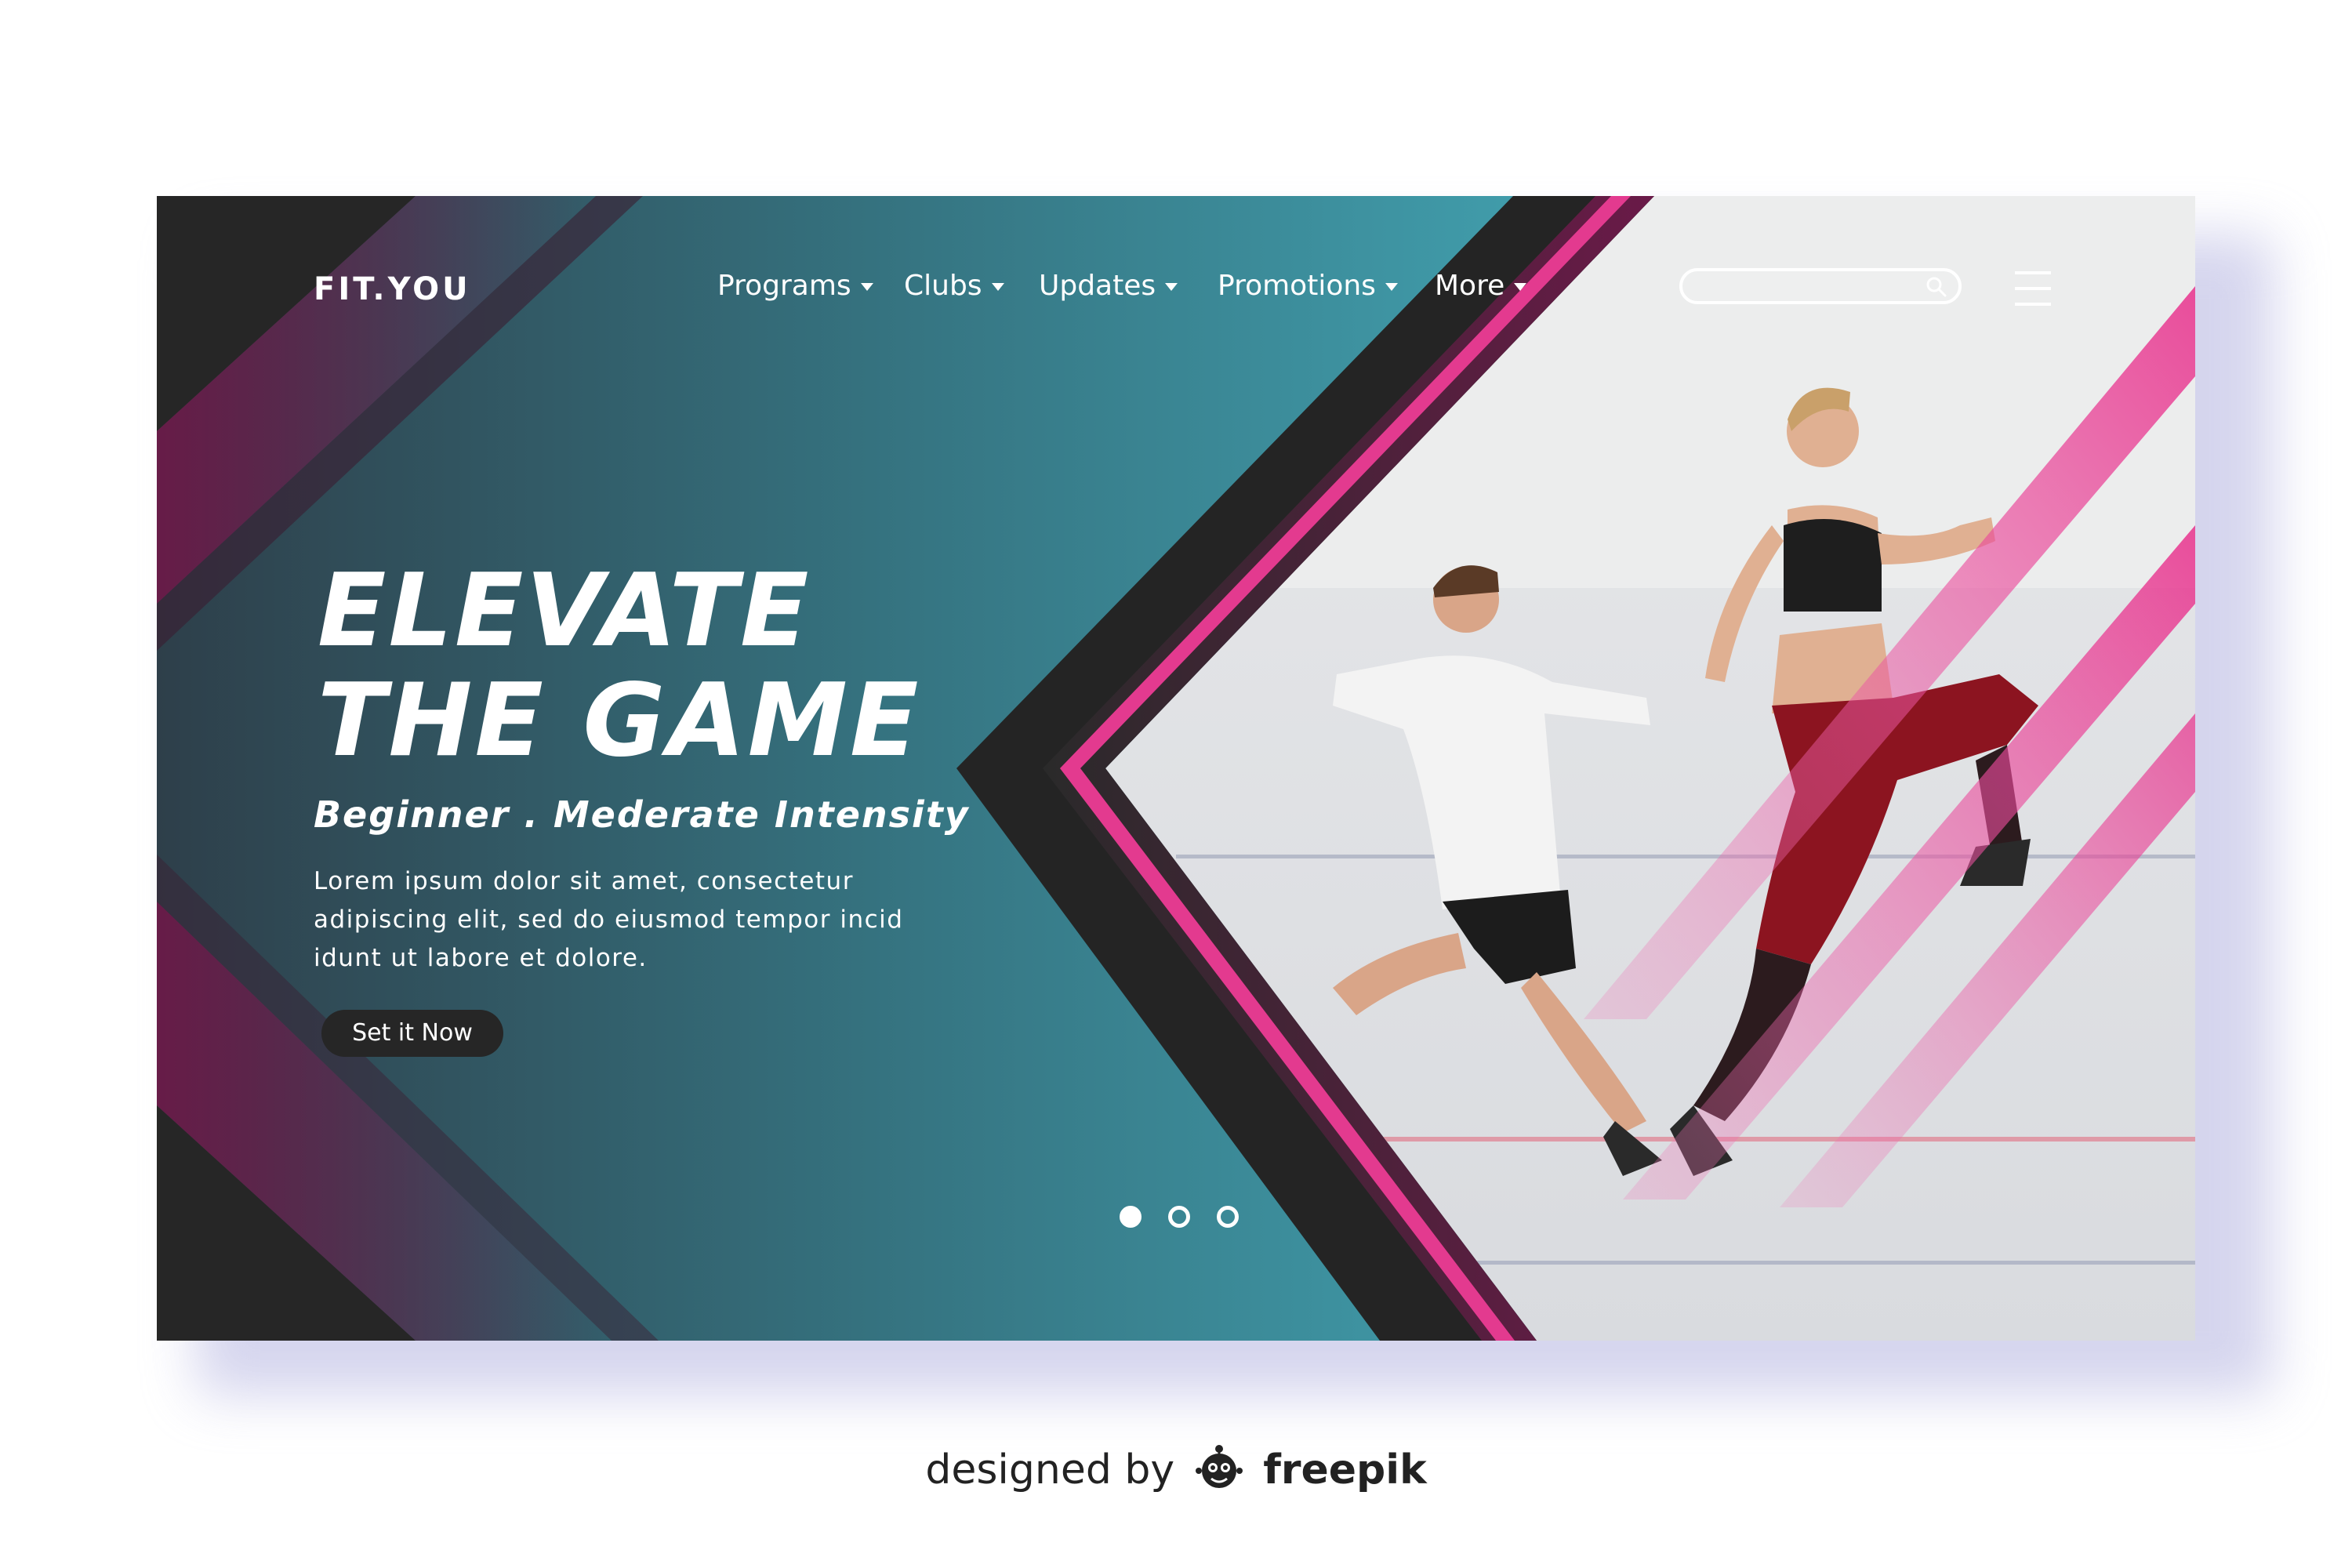 The image size is (2352, 1568). I want to click on hero-headline: ELEVATE THE GAME, so click(619, 666).